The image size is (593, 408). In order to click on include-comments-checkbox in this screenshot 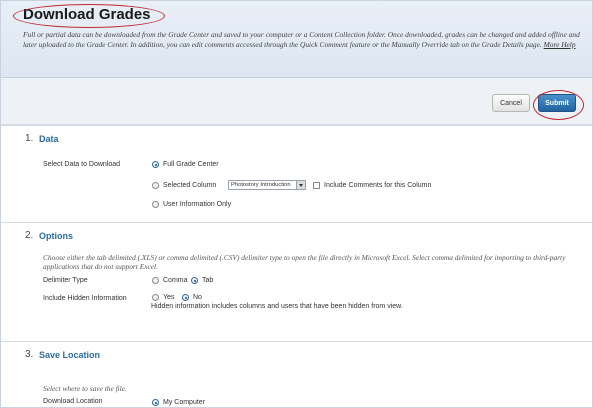, I will do `click(316, 185)`.